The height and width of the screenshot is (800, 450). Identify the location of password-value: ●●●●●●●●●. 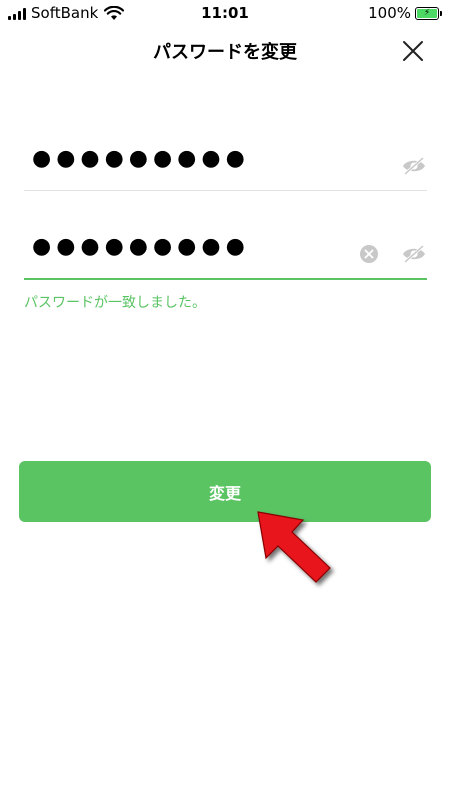
(141, 158).